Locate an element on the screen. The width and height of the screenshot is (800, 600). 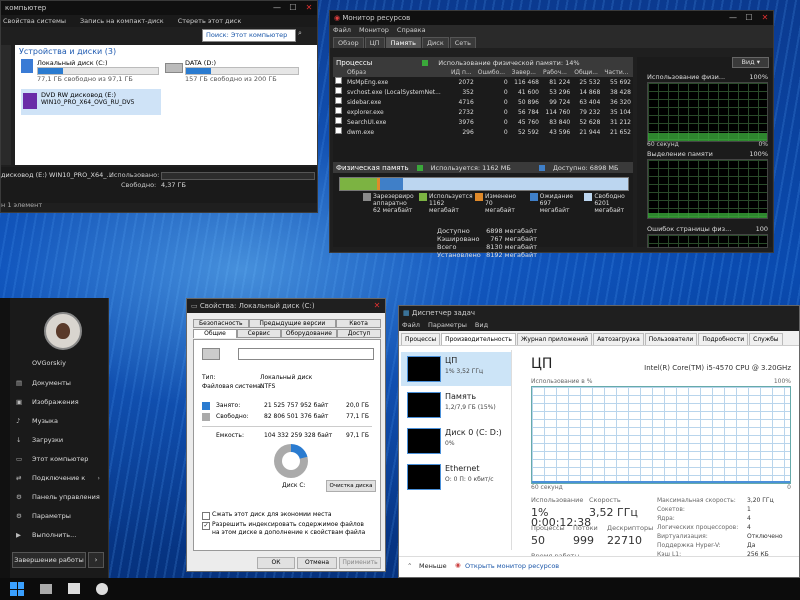
network-icon is located at coordinates (46, 589).